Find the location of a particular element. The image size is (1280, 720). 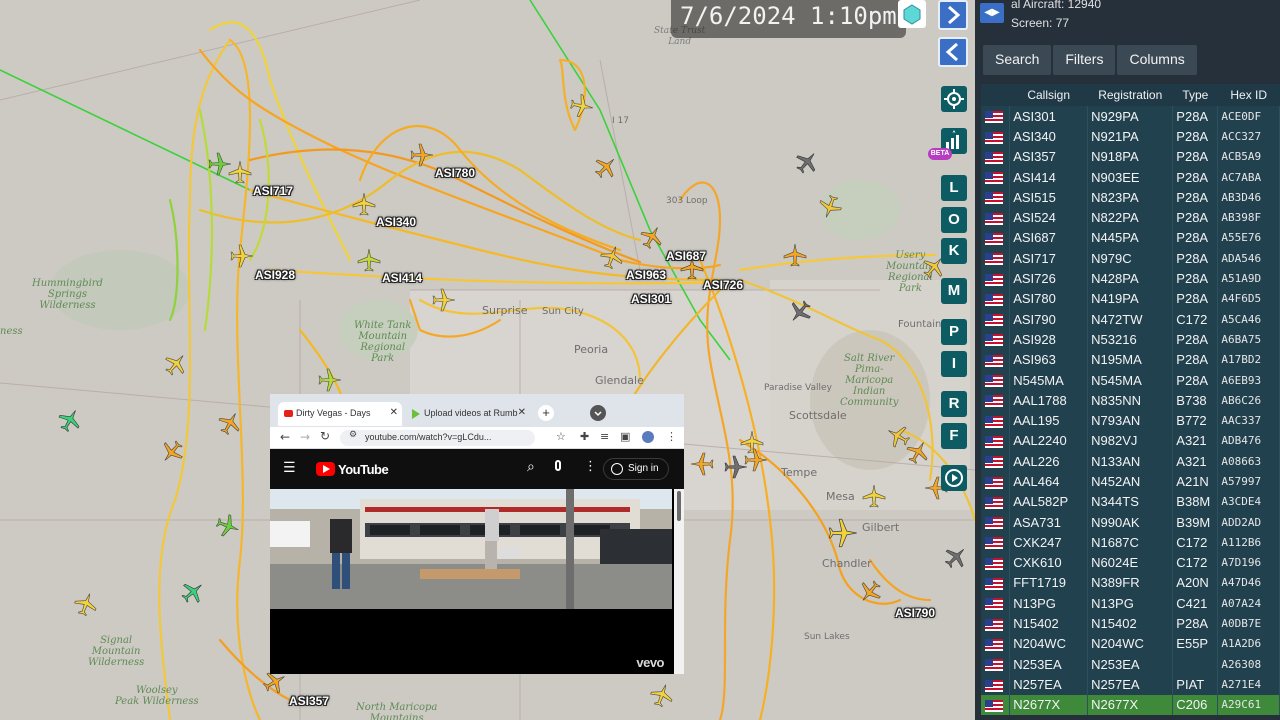

layer-toggle-button: K is located at coordinates (954, 251).